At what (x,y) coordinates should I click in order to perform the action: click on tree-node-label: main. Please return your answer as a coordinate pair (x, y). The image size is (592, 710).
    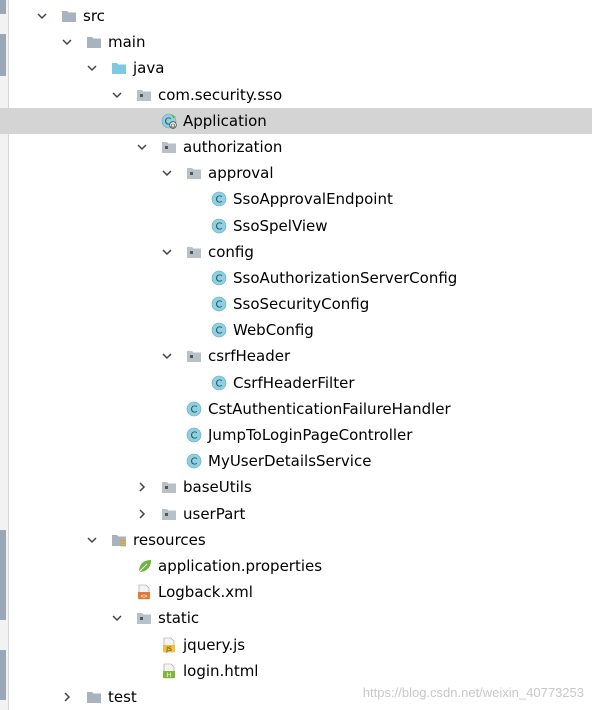
    Looking at the image, I should click on (127, 42).